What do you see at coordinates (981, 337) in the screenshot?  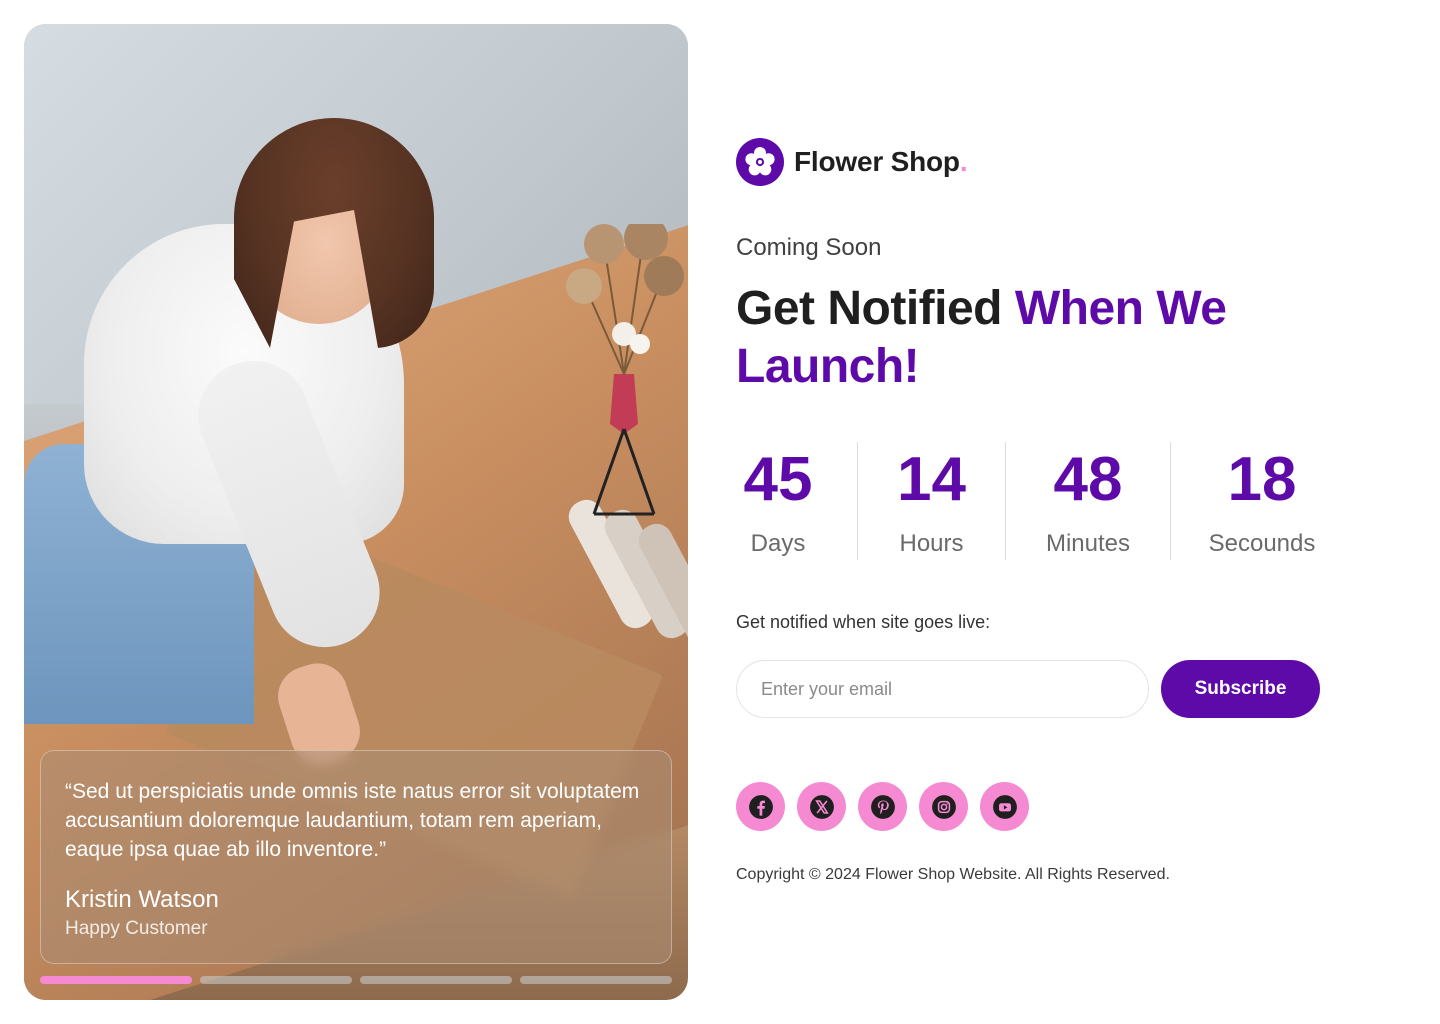 I see `page-title: Get Notified When We Launch!` at bounding box center [981, 337].